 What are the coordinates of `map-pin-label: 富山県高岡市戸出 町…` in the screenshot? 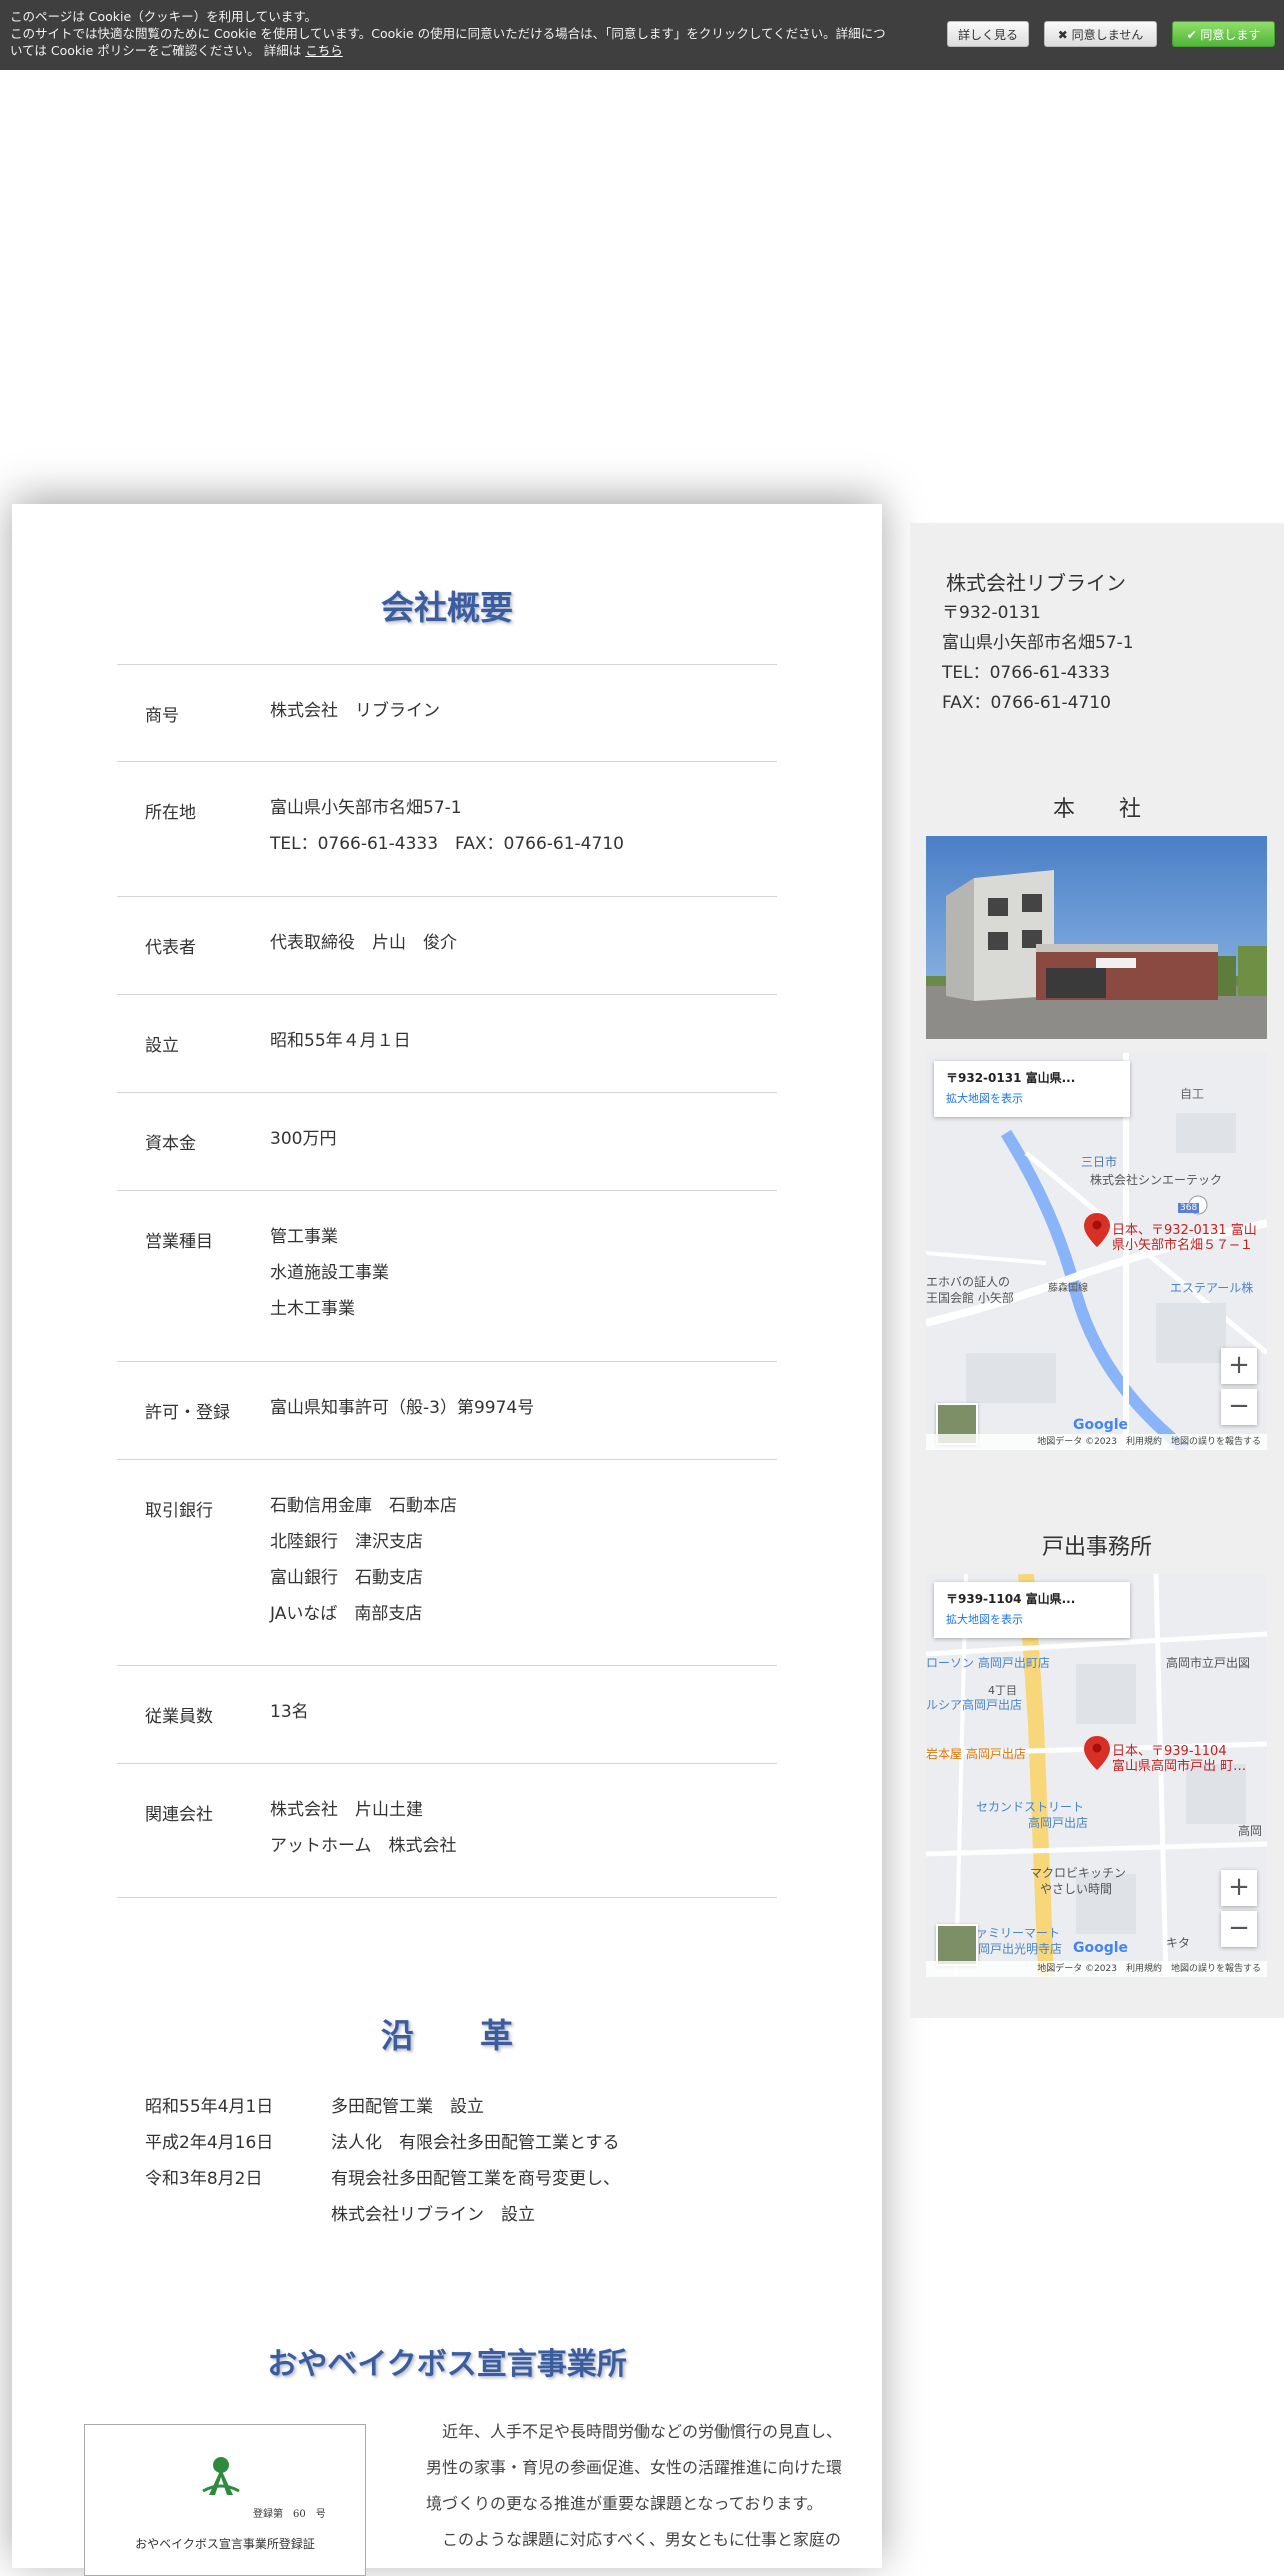 It's located at (1179, 1766).